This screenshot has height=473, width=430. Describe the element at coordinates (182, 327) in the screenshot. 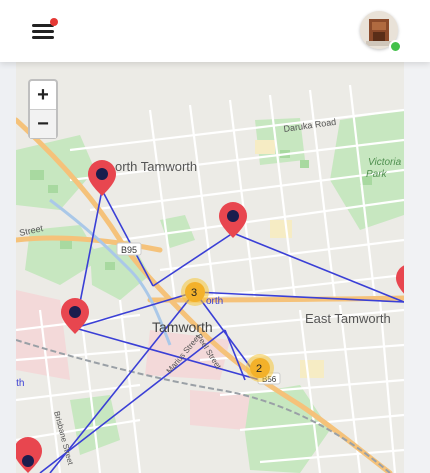

I see `label-tamworth: Tamworth` at that location.